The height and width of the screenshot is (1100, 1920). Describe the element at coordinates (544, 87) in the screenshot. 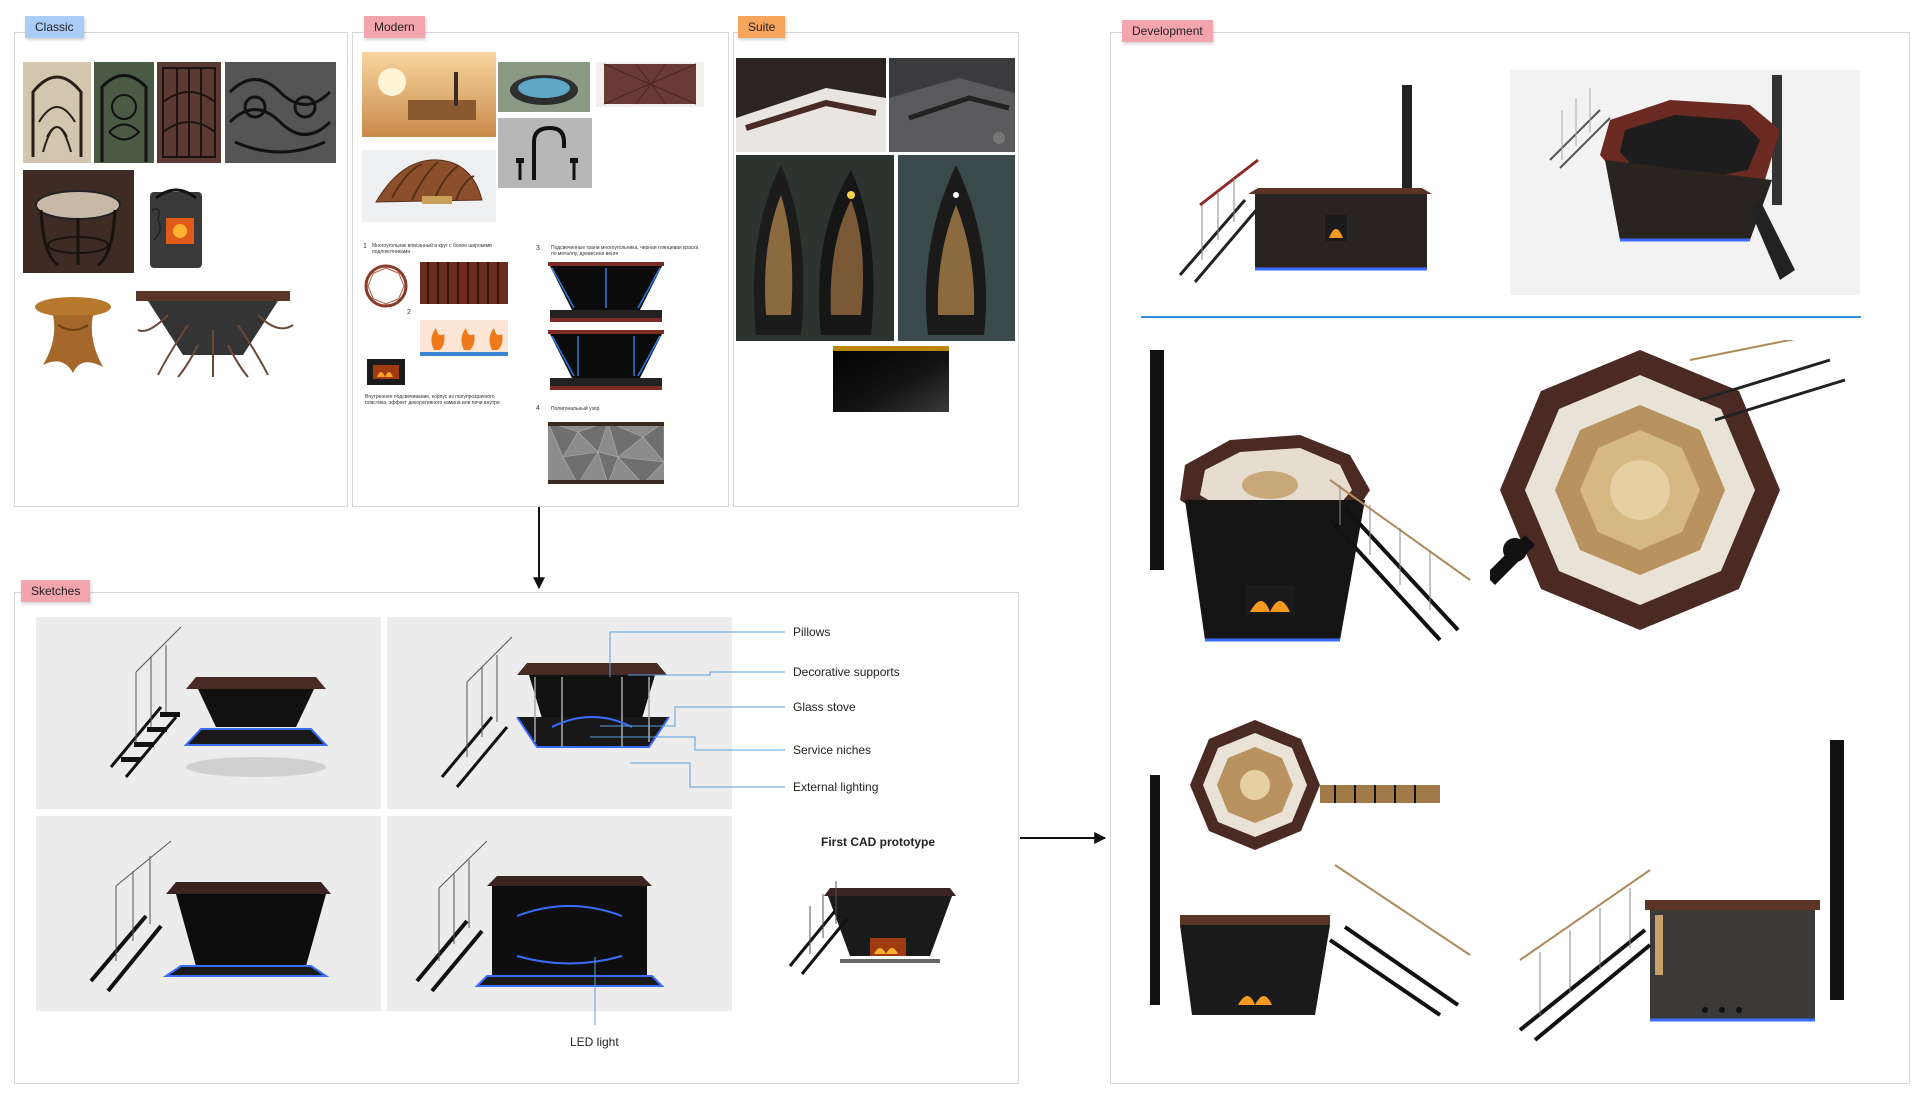

I see `outdoor-spa-image` at that location.